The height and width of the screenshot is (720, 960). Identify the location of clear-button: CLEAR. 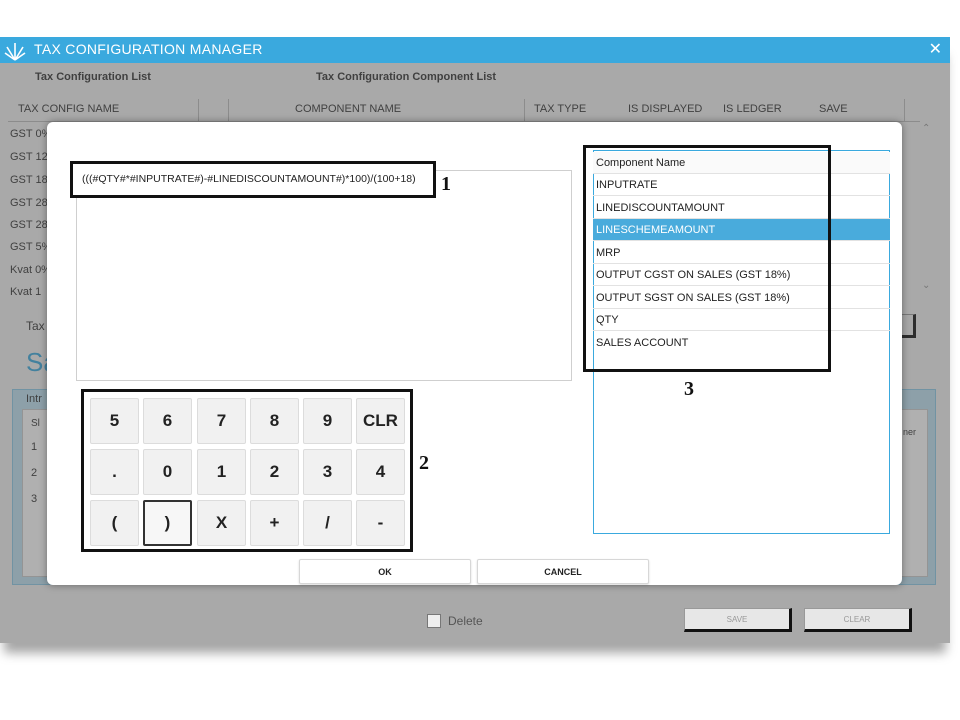
(858, 620).